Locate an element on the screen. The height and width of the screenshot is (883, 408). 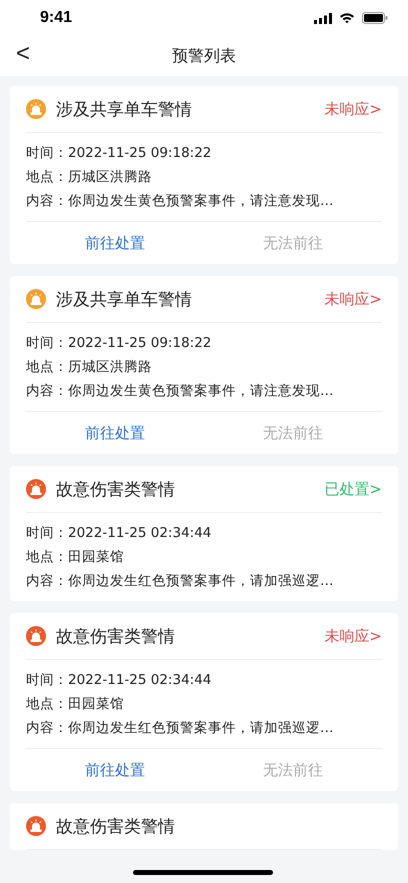
battery-icon is located at coordinates (375, 18).